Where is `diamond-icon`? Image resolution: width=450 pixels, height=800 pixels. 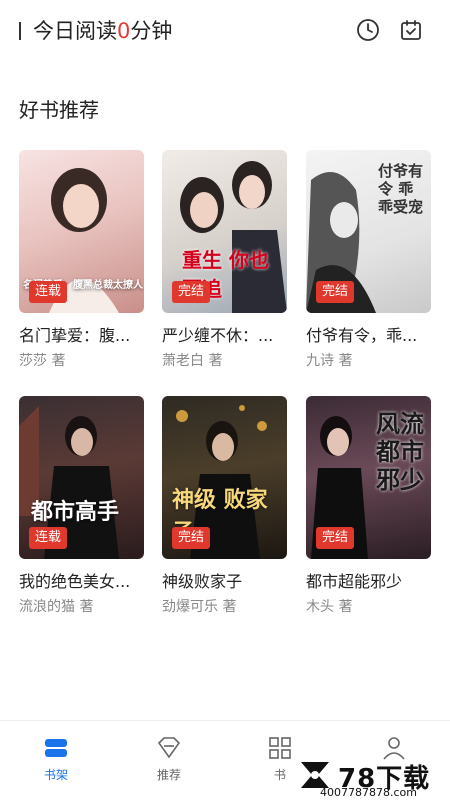
diamond-icon is located at coordinates (169, 748).